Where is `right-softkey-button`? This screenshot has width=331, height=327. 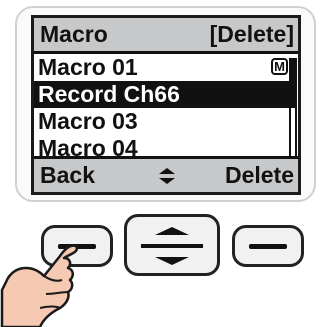
right-softkey-button is located at coordinates (268, 246).